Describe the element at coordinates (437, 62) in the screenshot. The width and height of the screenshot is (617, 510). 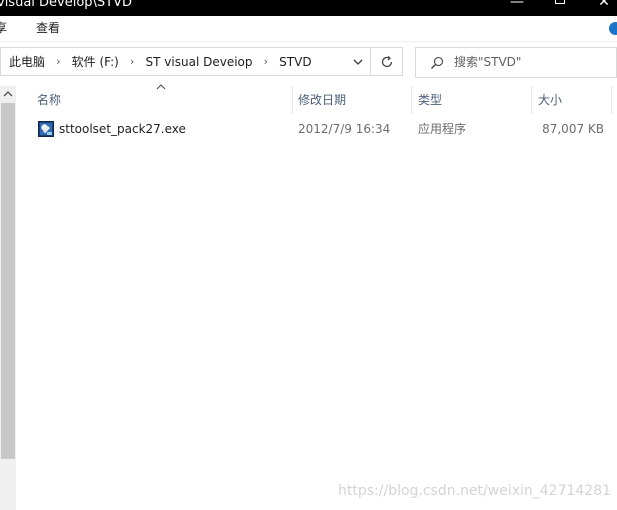
I see `search-icon` at that location.